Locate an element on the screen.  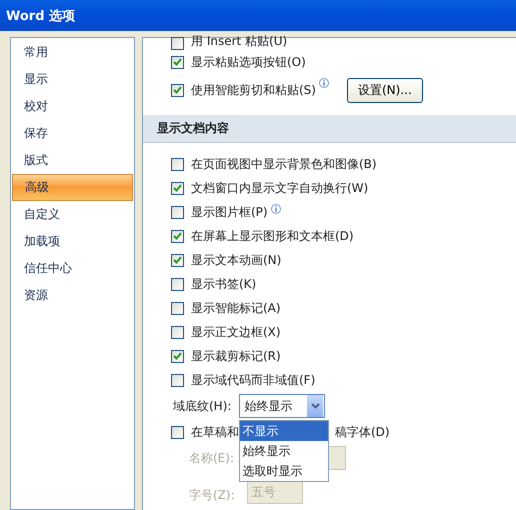
sidebar-item: 常用 is located at coordinates (72, 52).